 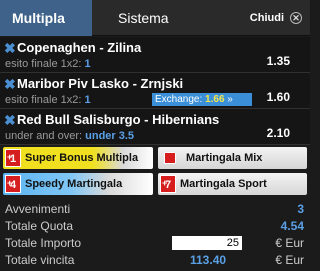 I want to click on exchange-button: Exchange: 1.66 », so click(x=202, y=99).